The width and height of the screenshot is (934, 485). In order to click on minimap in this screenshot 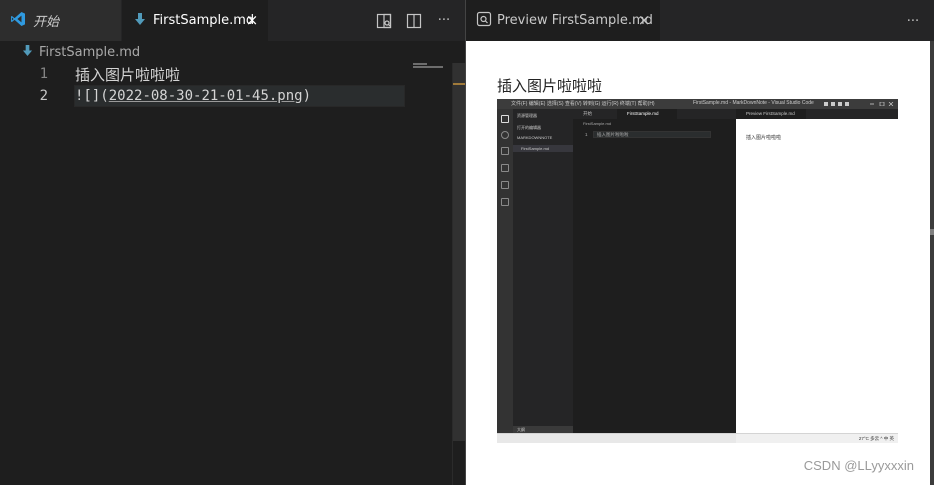, I will do `click(432, 78)`.